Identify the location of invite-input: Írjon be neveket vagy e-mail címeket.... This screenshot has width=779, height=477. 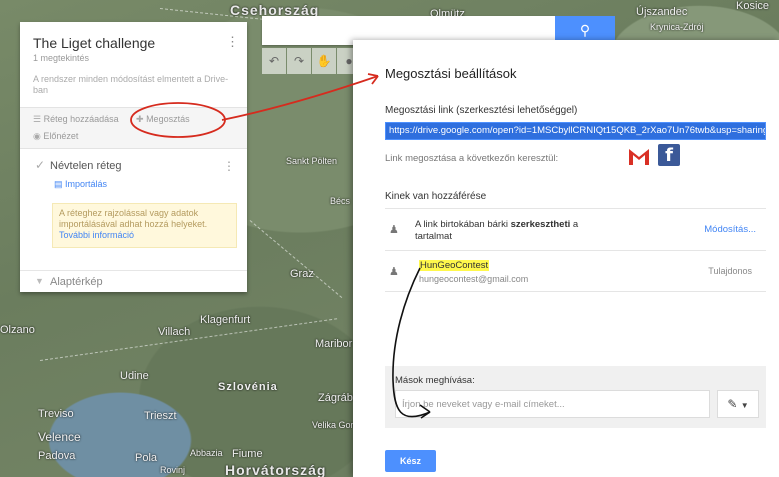
(552, 404).